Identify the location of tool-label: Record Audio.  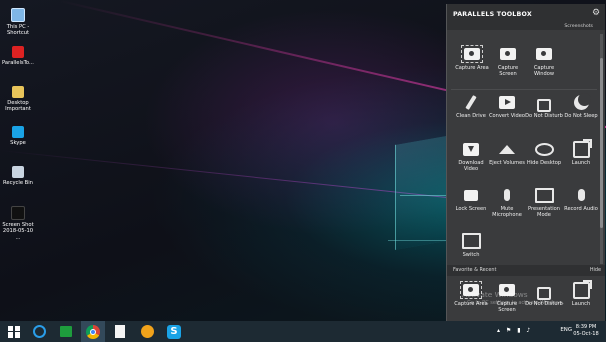
(581, 209).